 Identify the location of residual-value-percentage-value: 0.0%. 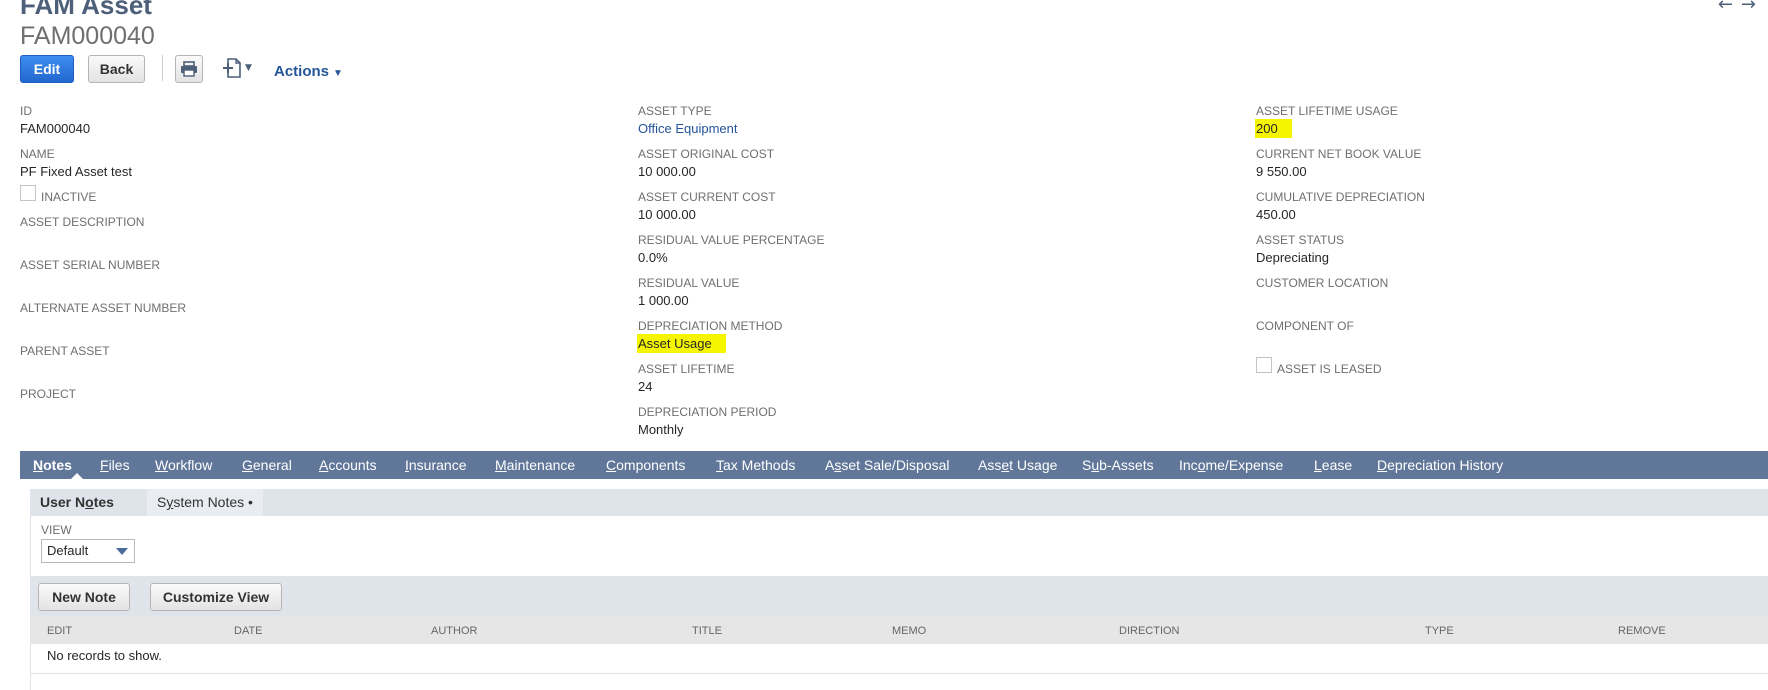
(653, 257).